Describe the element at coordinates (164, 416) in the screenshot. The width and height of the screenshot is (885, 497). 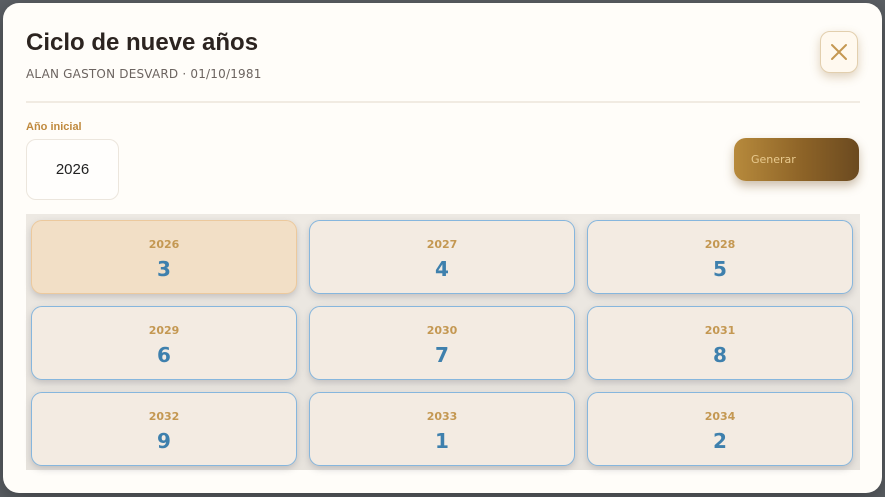
I see `cycle-card-year: 2032` at that location.